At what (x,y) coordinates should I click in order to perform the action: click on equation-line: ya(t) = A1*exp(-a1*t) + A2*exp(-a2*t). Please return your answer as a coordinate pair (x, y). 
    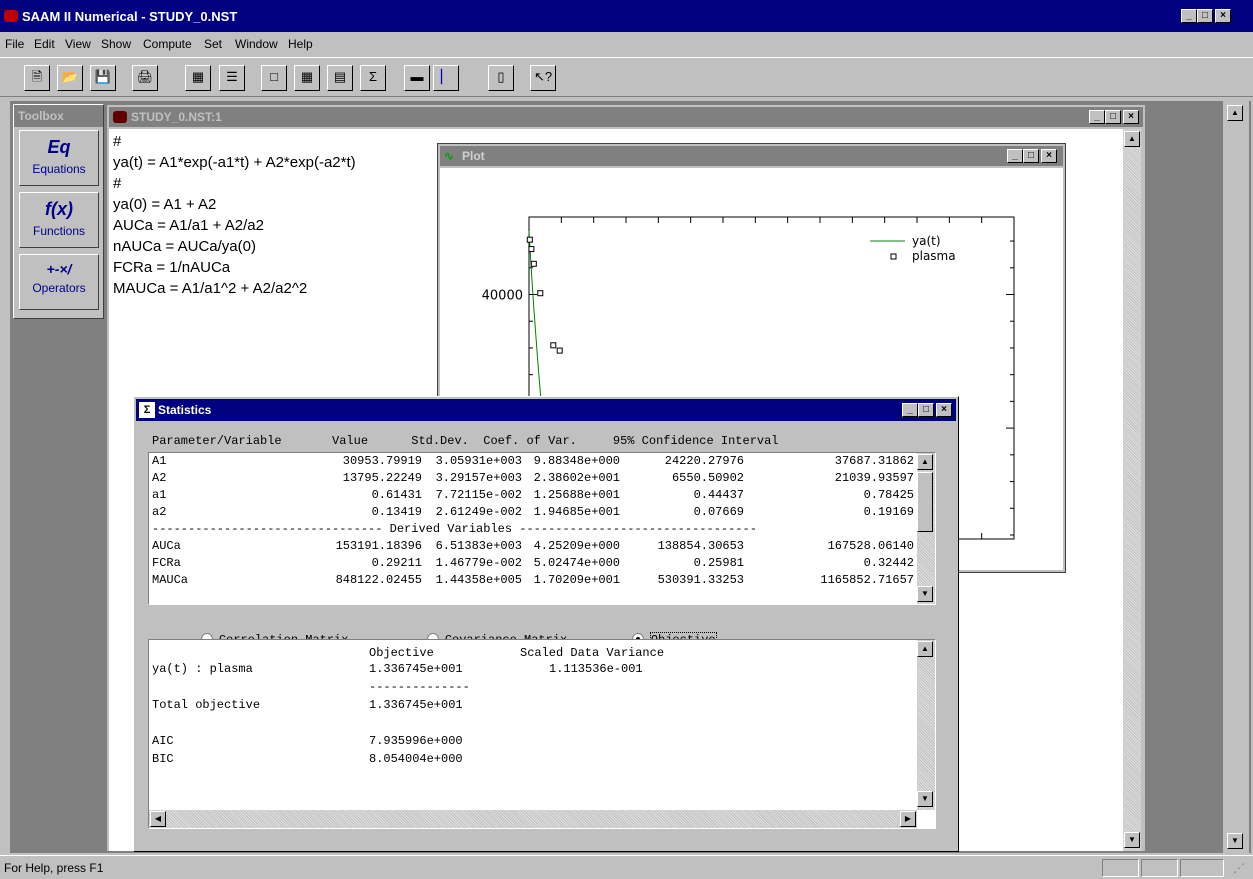
    Looking at the image, I should click on (234, 162).